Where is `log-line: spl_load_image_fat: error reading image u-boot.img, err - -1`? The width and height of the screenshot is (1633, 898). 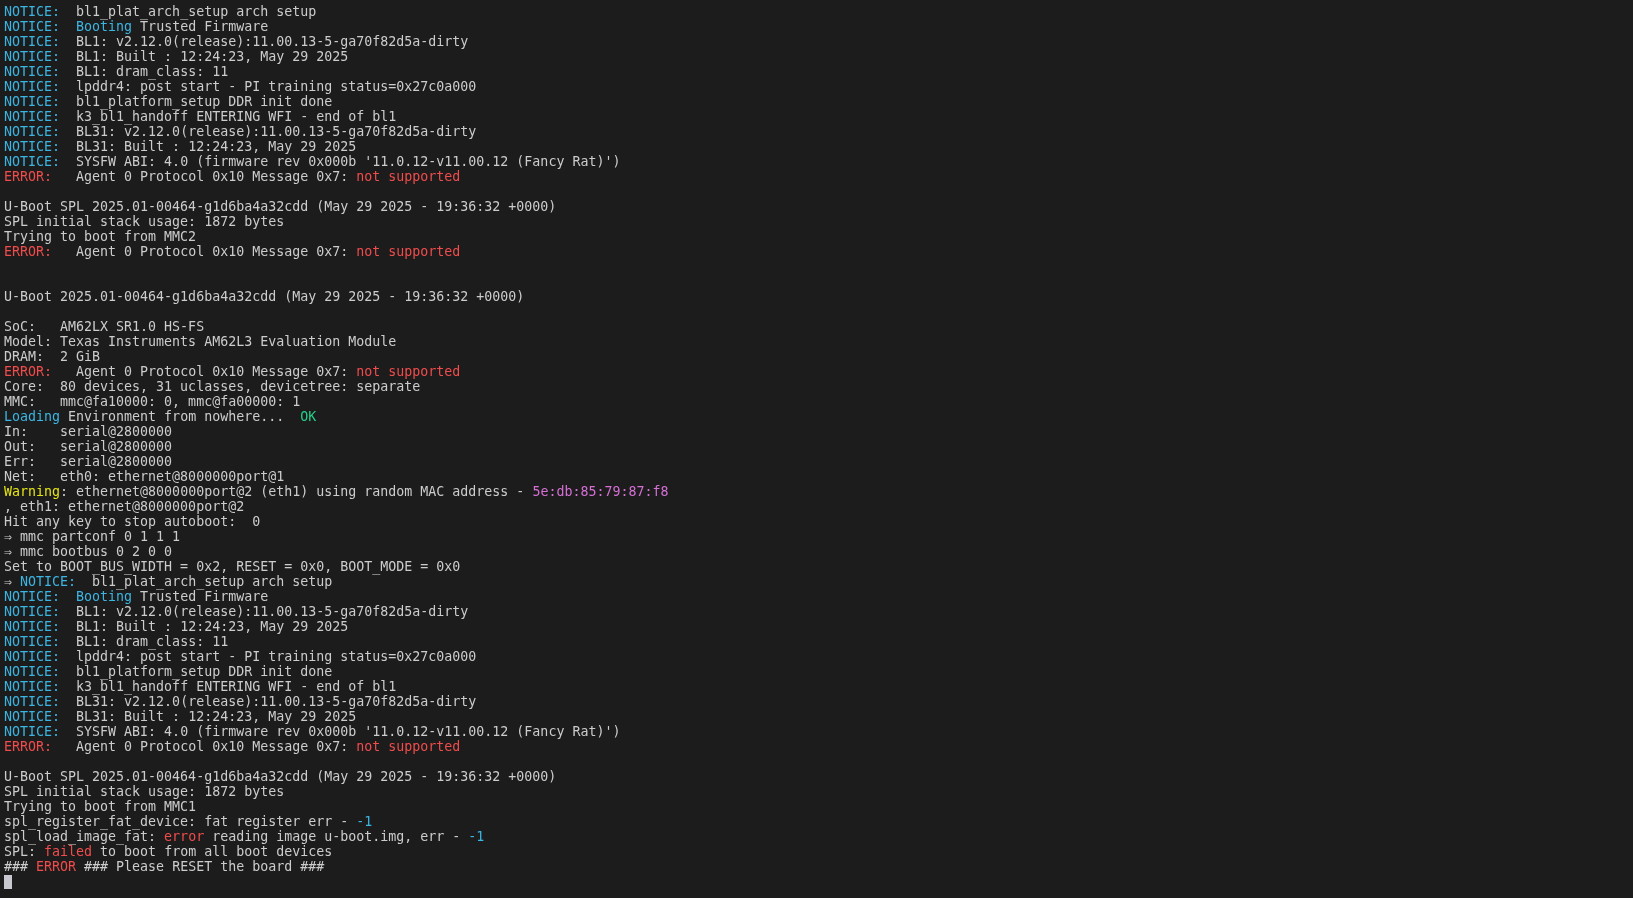
log-line: spl_load_image_fat: error reading image u-boot.img, err - -1 is located at coordinates (244, 836).